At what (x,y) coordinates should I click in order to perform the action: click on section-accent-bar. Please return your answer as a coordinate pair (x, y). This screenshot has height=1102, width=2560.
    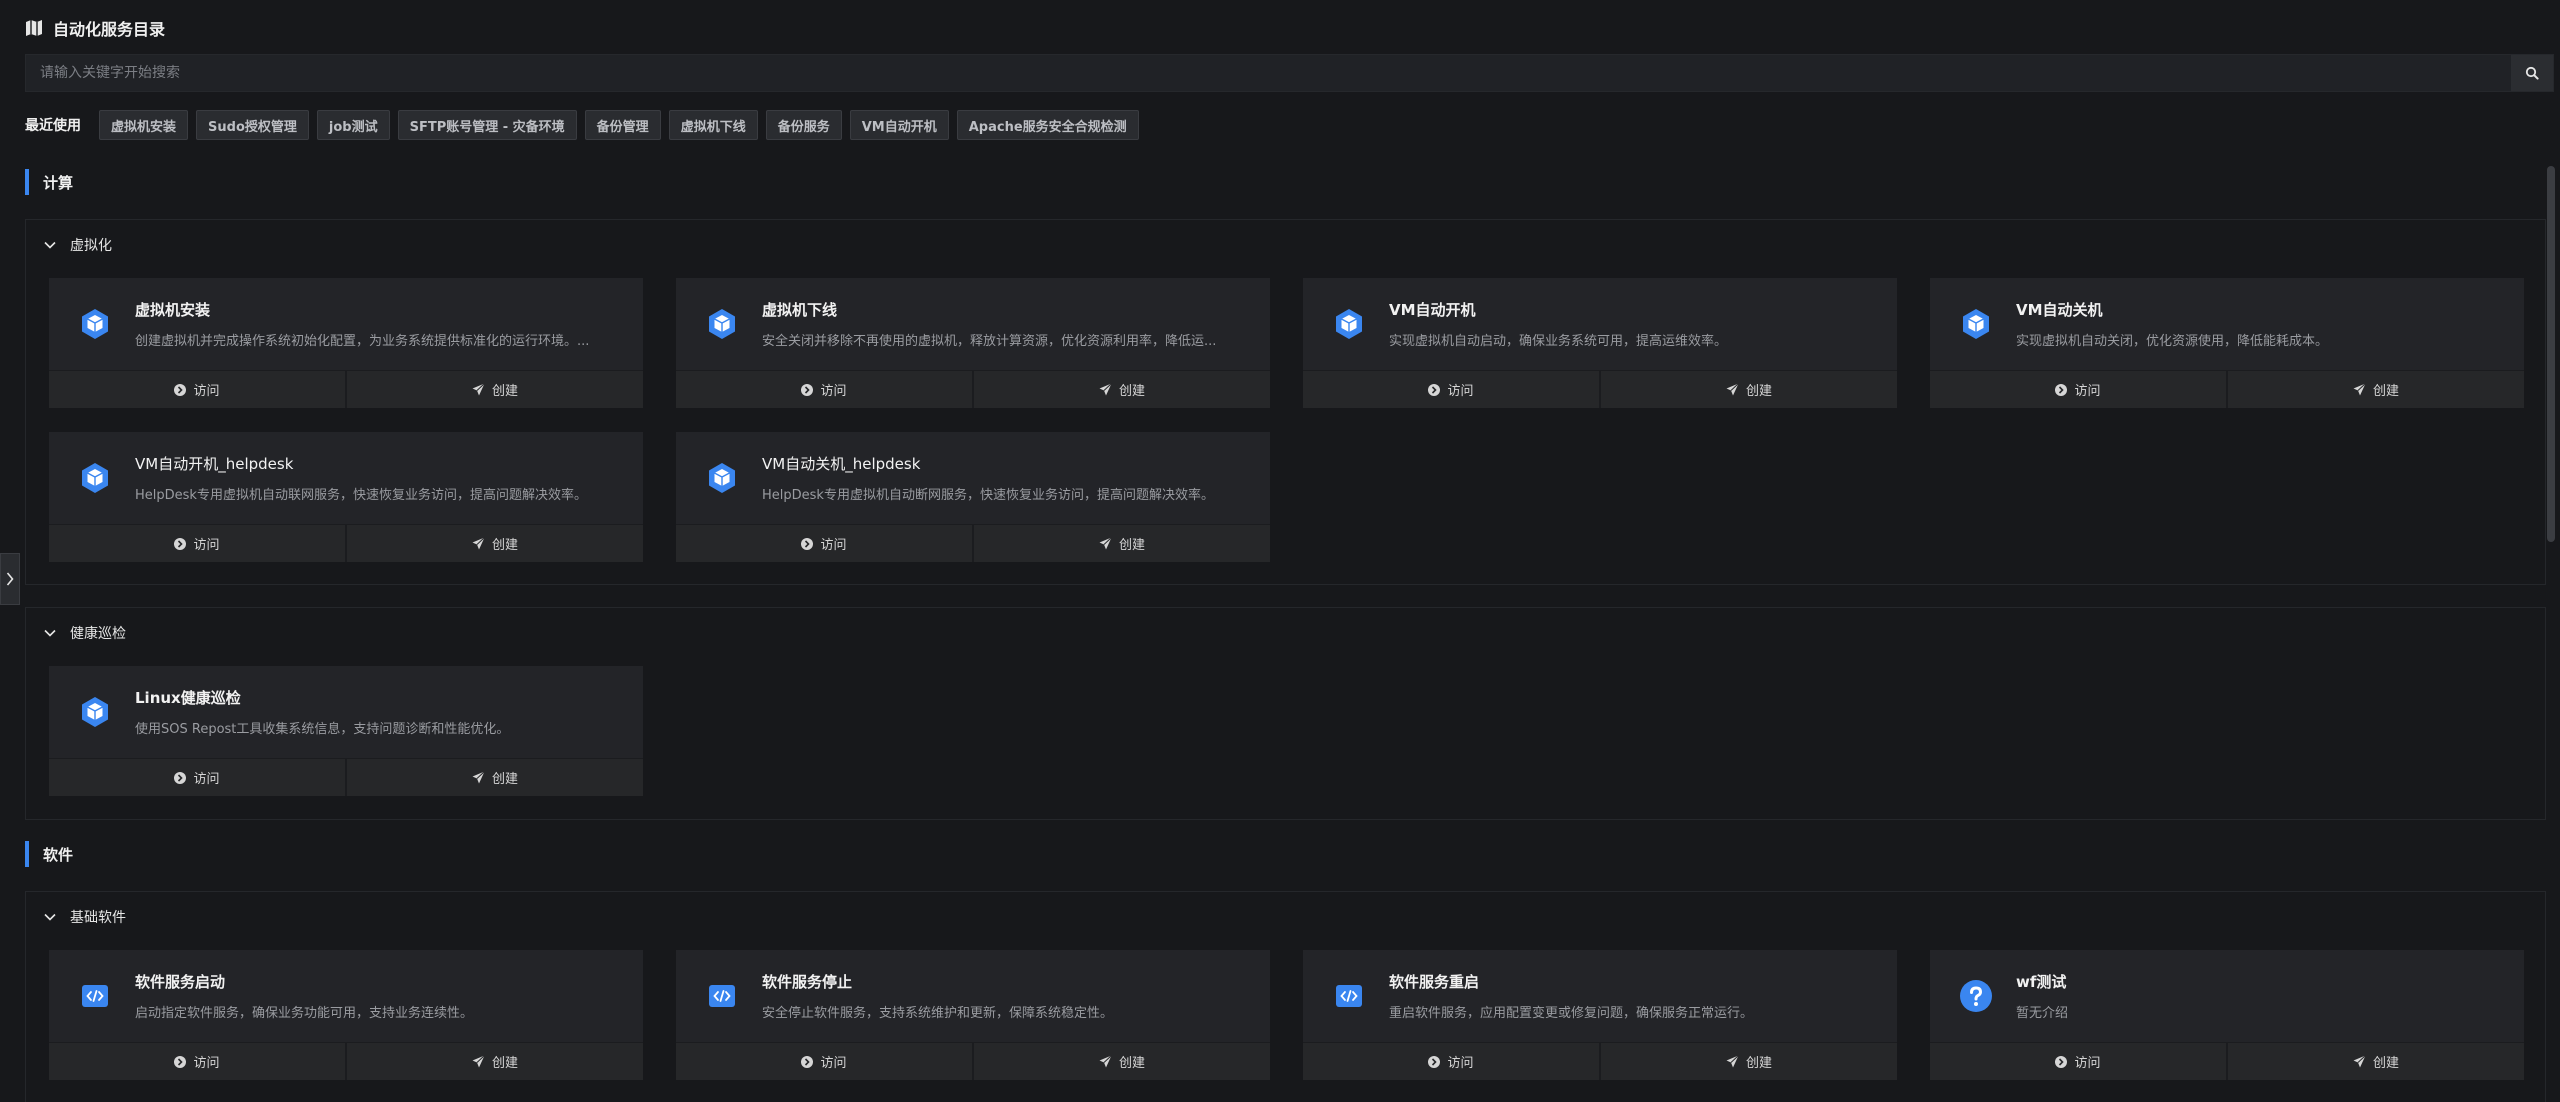
    Looking at the image, I should click on (27, 854).